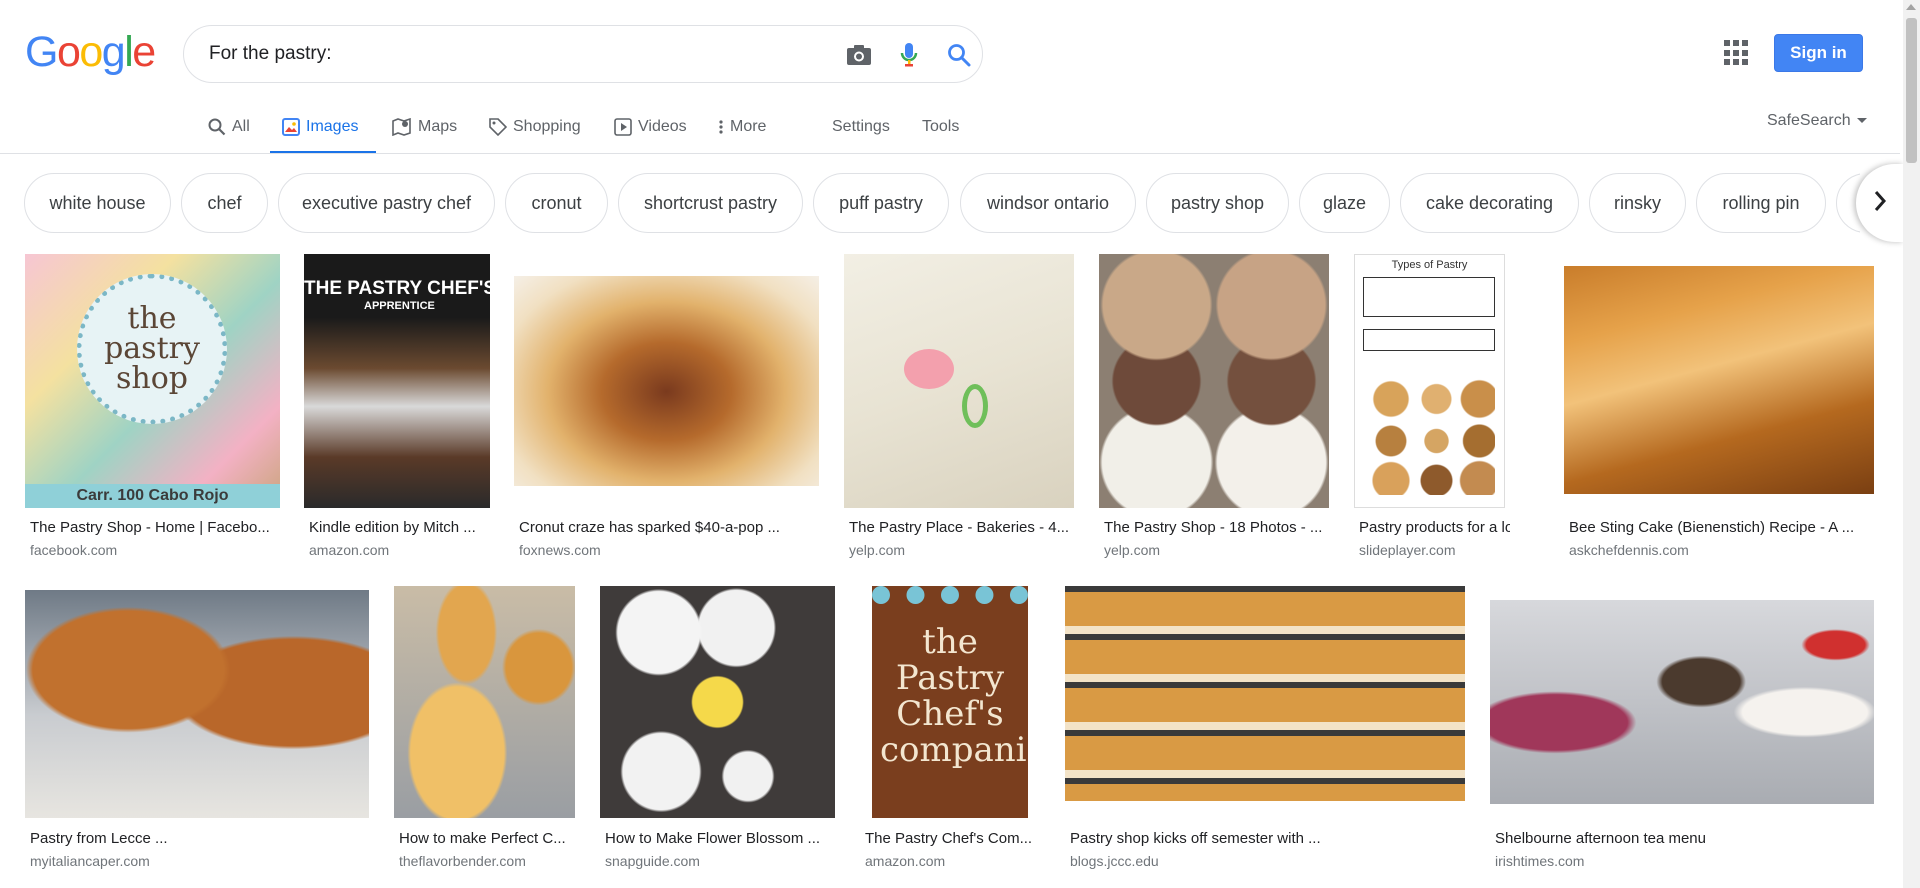 The width and height of the screenshot is (1920, 888). I want to click on related-chip: pastry shop, so click(1217, 203).